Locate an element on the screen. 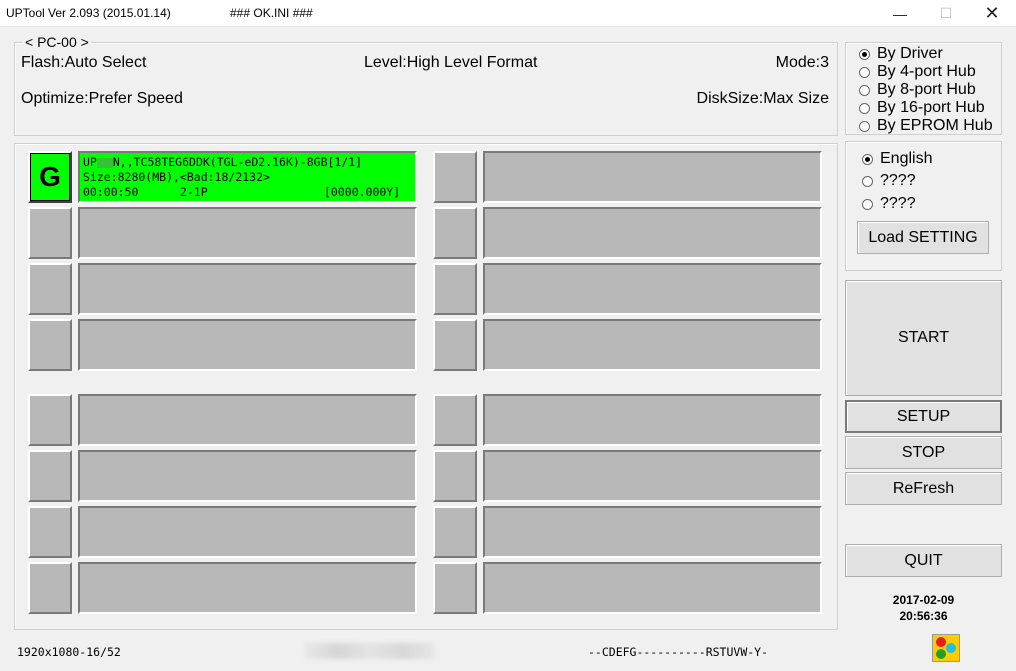 This screenshot has width=1016, height=671. ini-status: ### OK.INI ### is located at coordinates (271, 13).